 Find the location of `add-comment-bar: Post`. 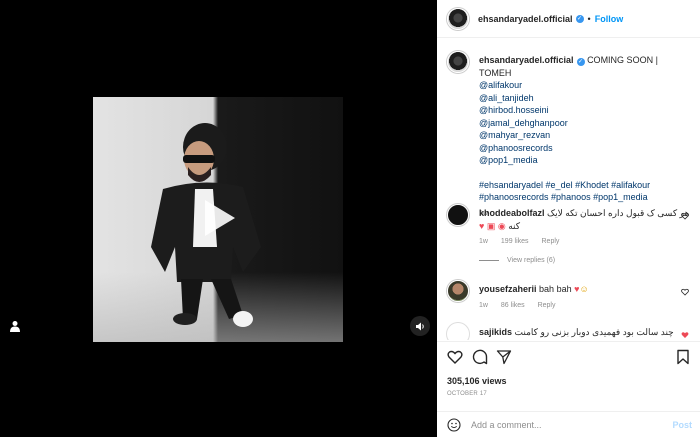

add-comment-bar: Post is located at coordinates (568, 424).